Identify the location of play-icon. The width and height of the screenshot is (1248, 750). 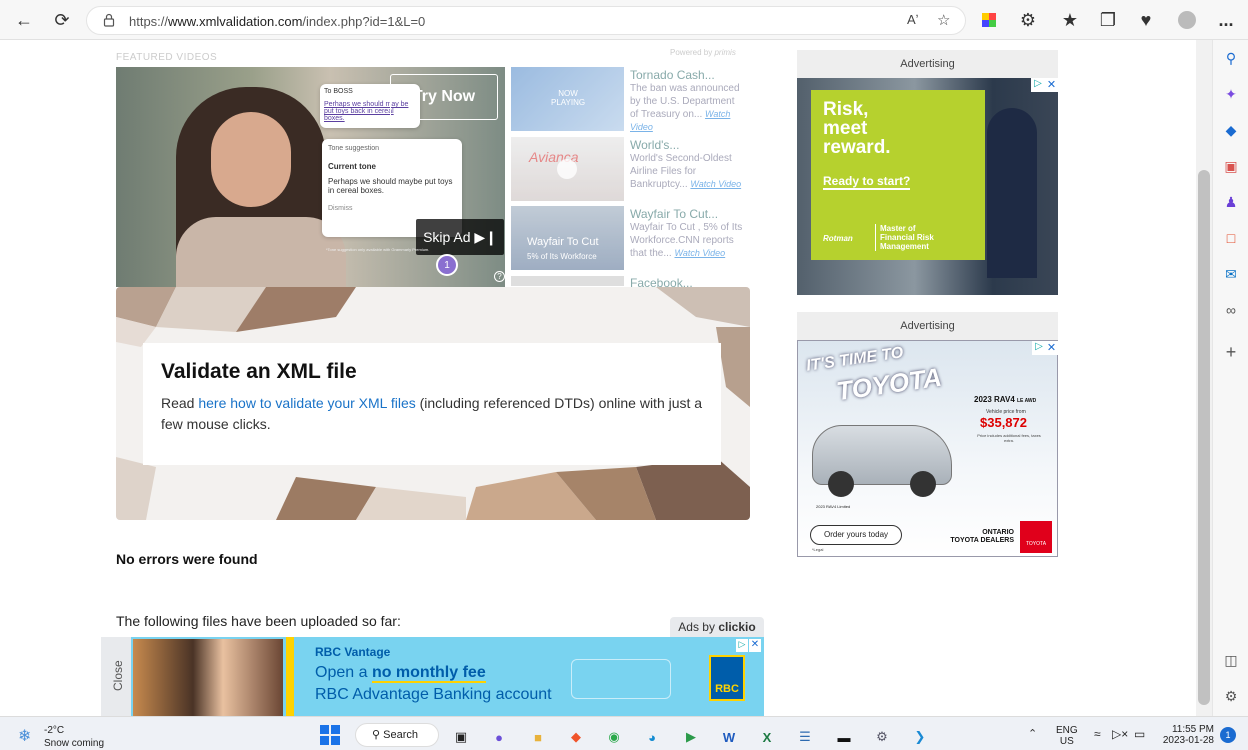
(567, 169).